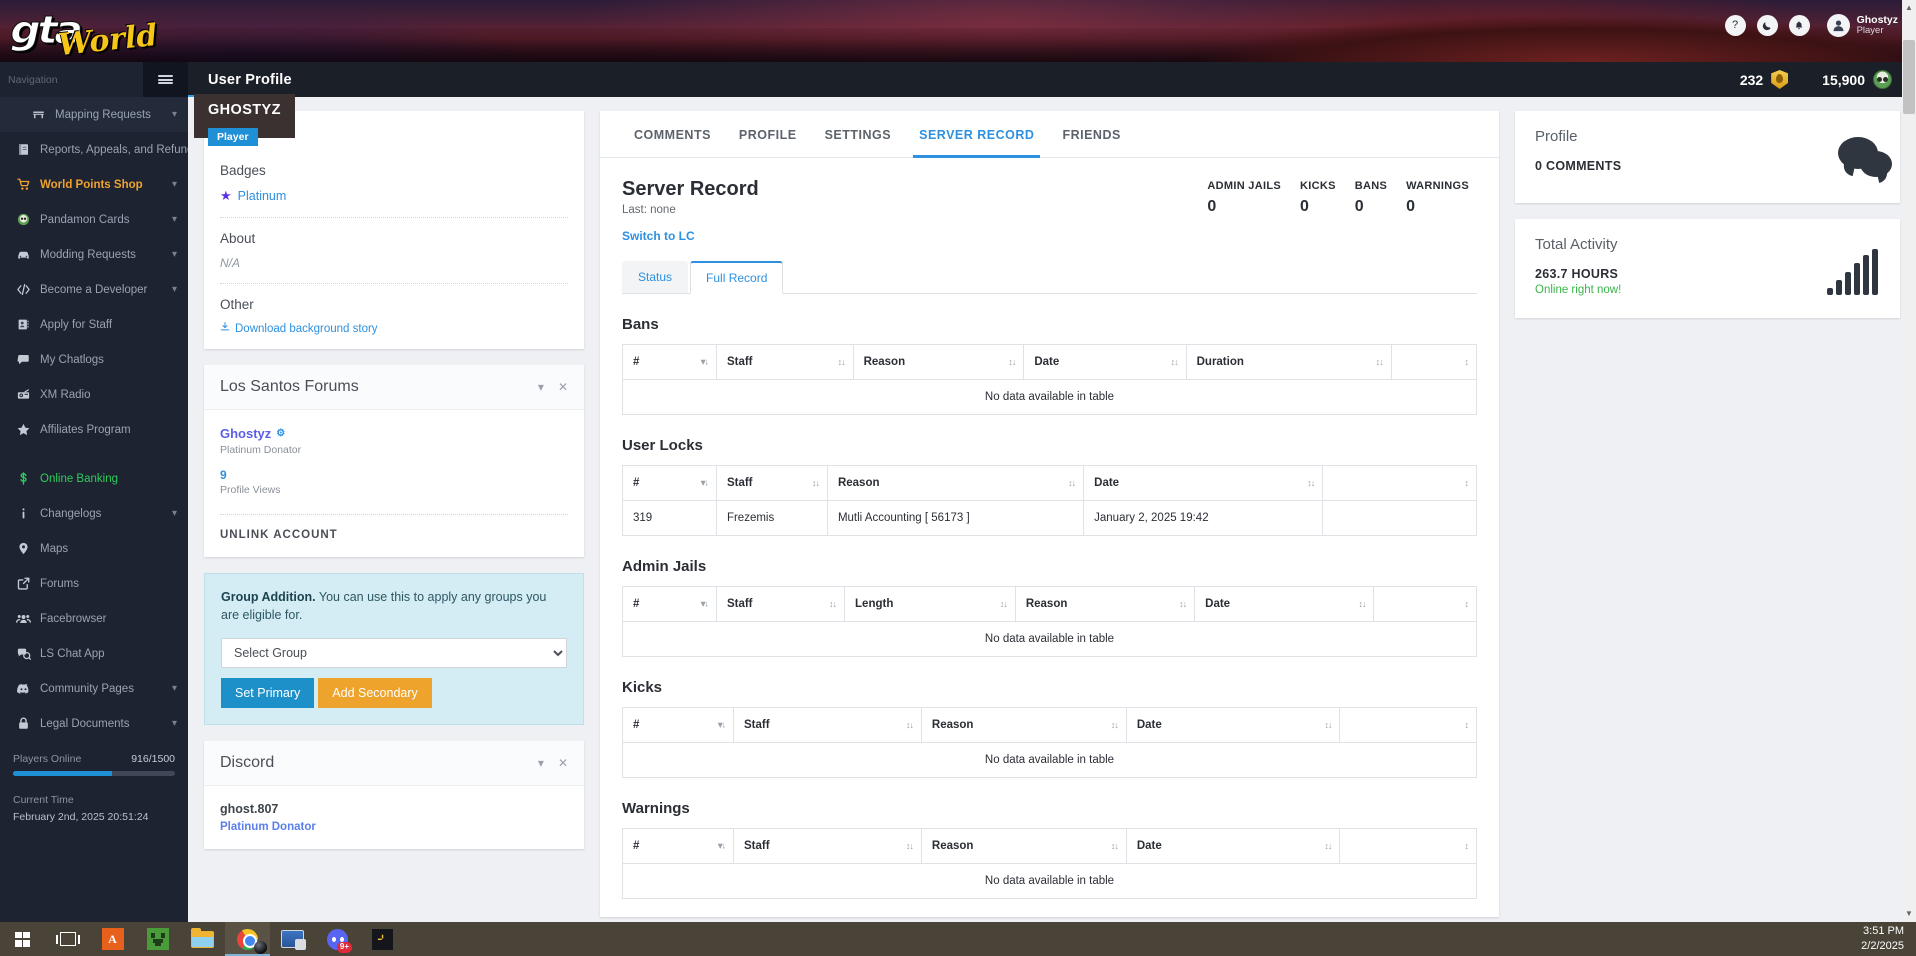 The height and width of the screenshot is (956, 1916). What do you see at coordinates (85, 723) in the screenshot?
I see `sidebar-item-label: Legal Documents` at bounding box center [85, 723].